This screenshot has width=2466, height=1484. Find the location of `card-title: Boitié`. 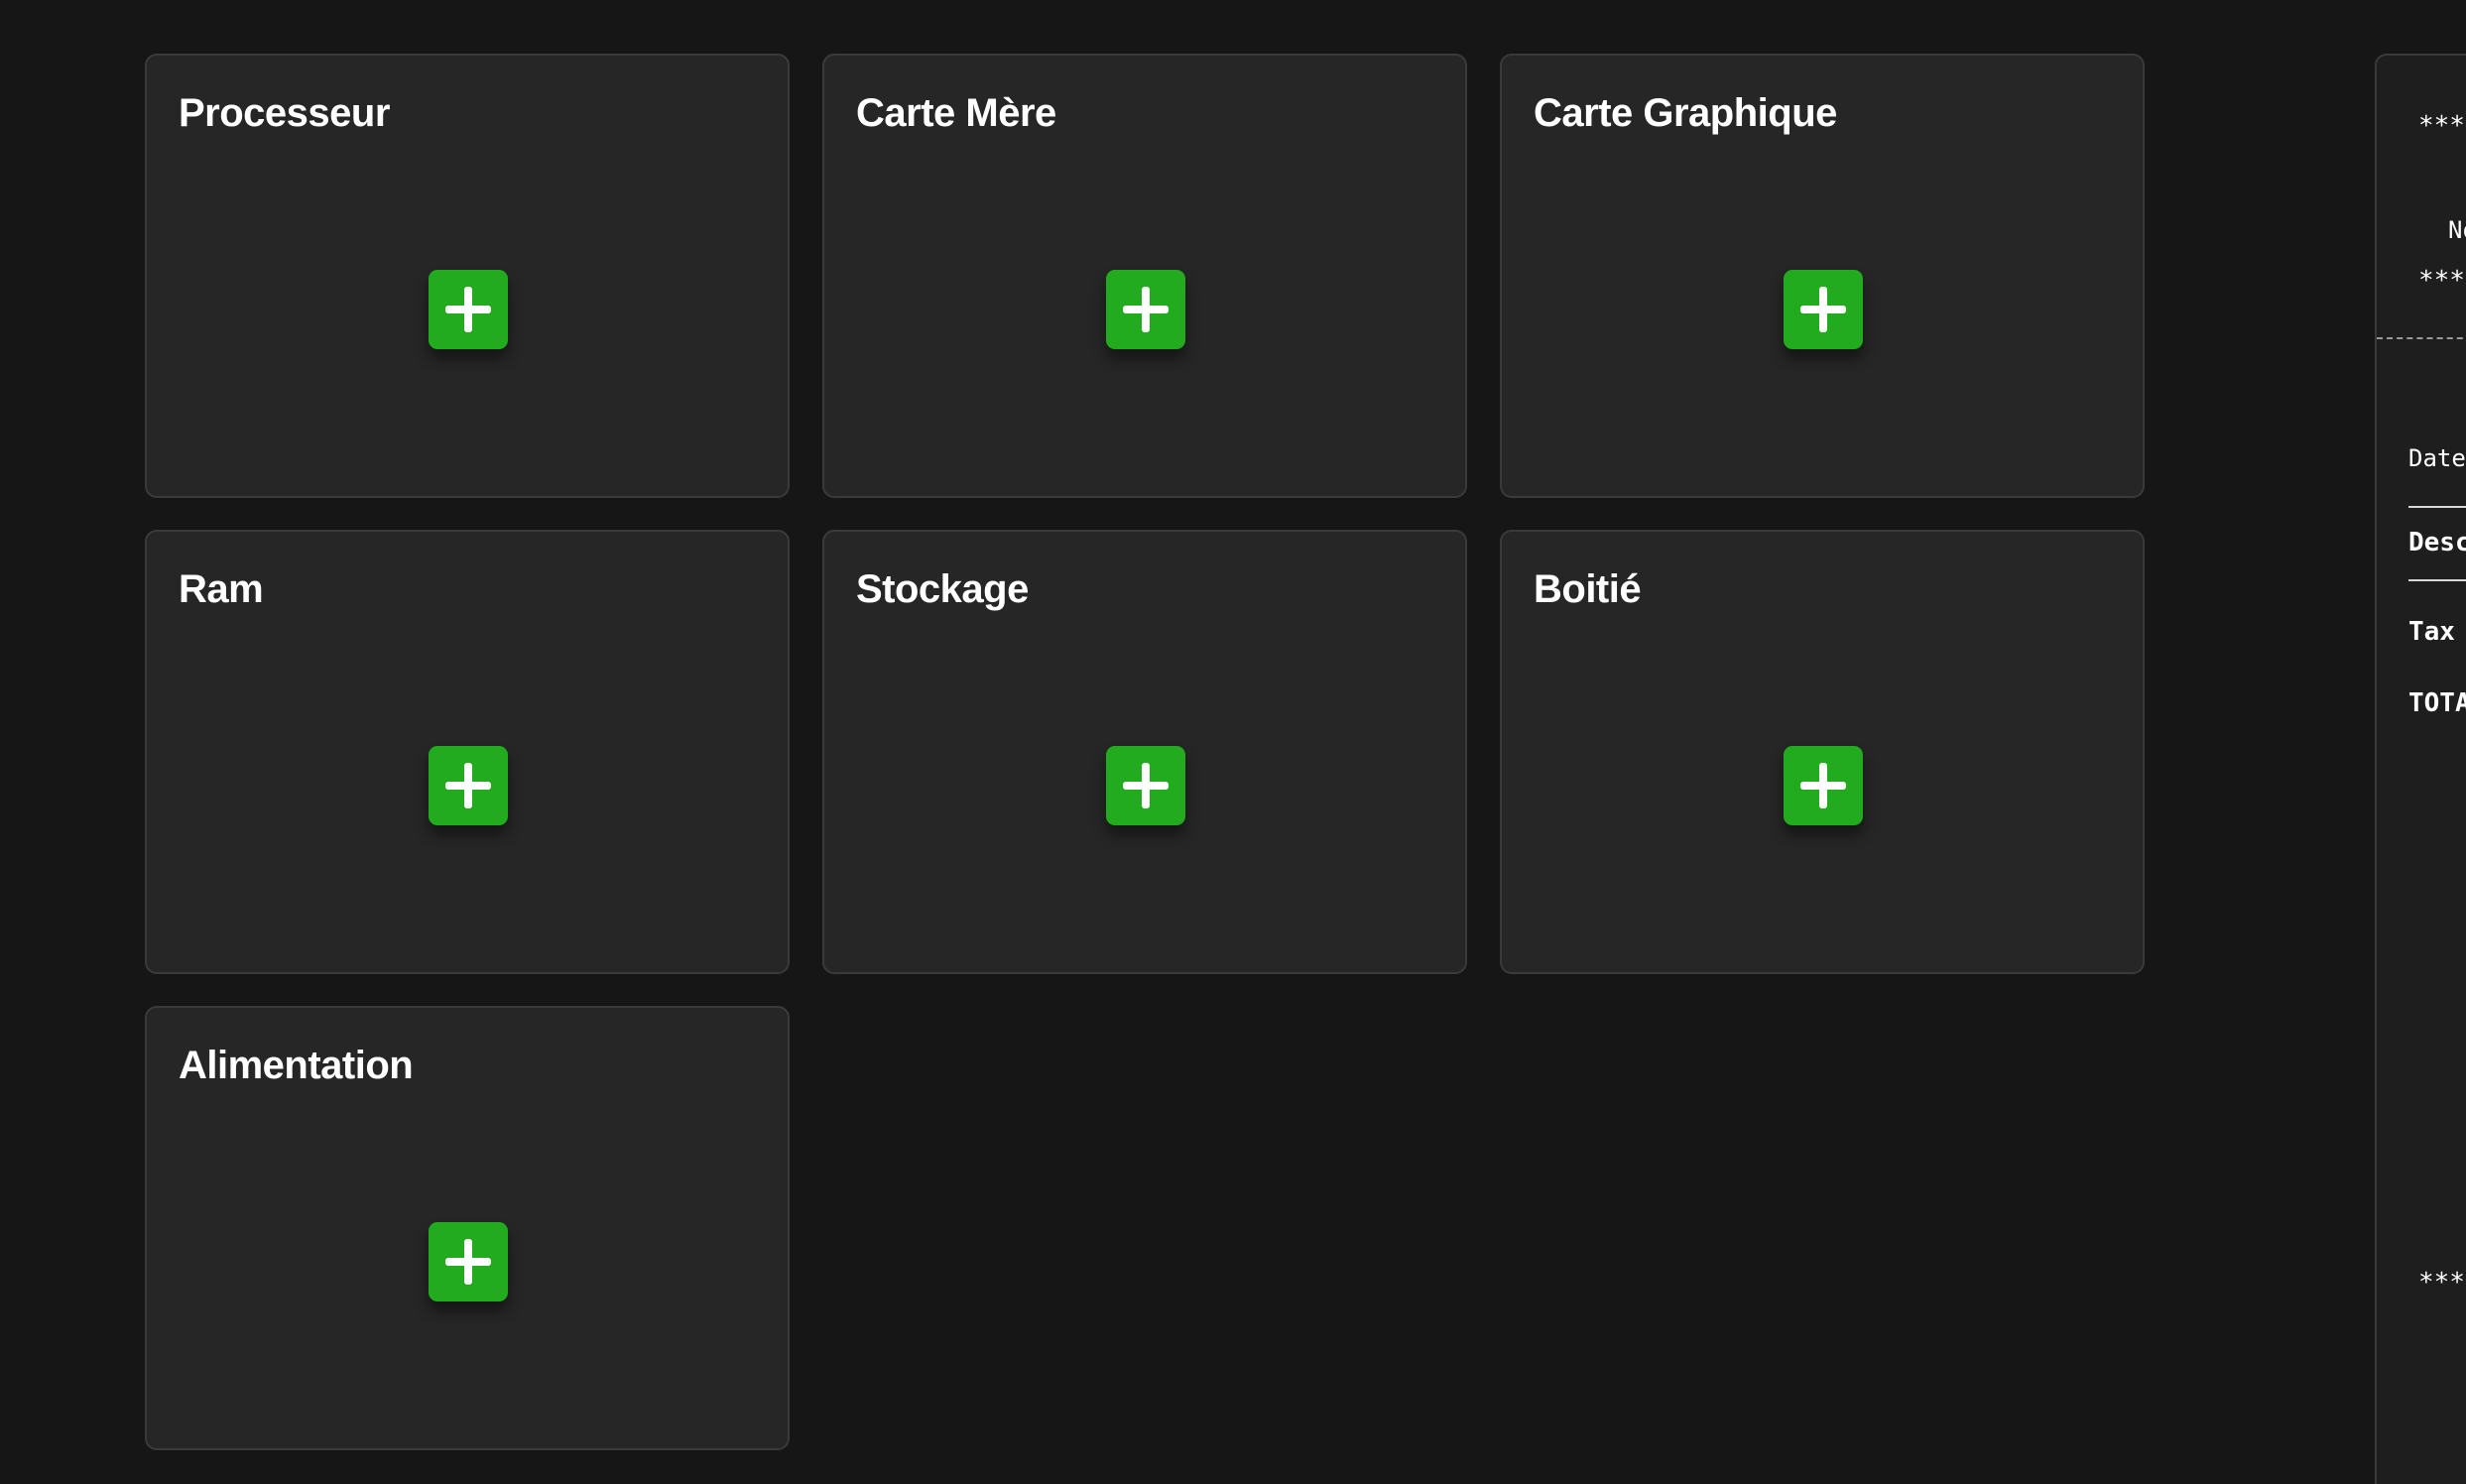

card-title: Boitié is located at coordinates (1588, 589).